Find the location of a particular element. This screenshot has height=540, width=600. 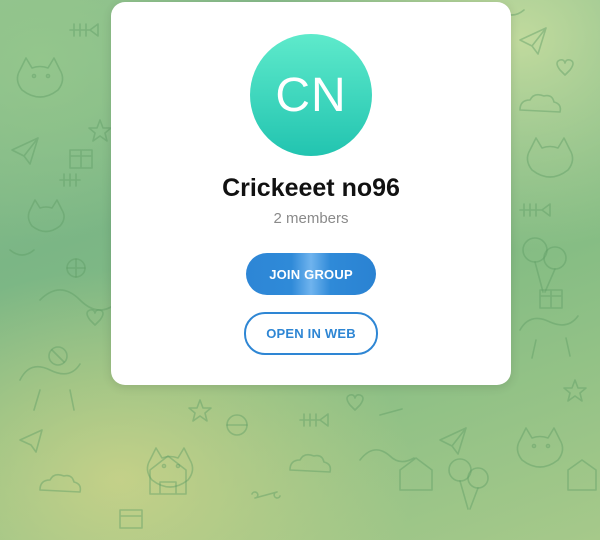

join-group-label: JOIN GROUP is located at coordinates (311, 274).